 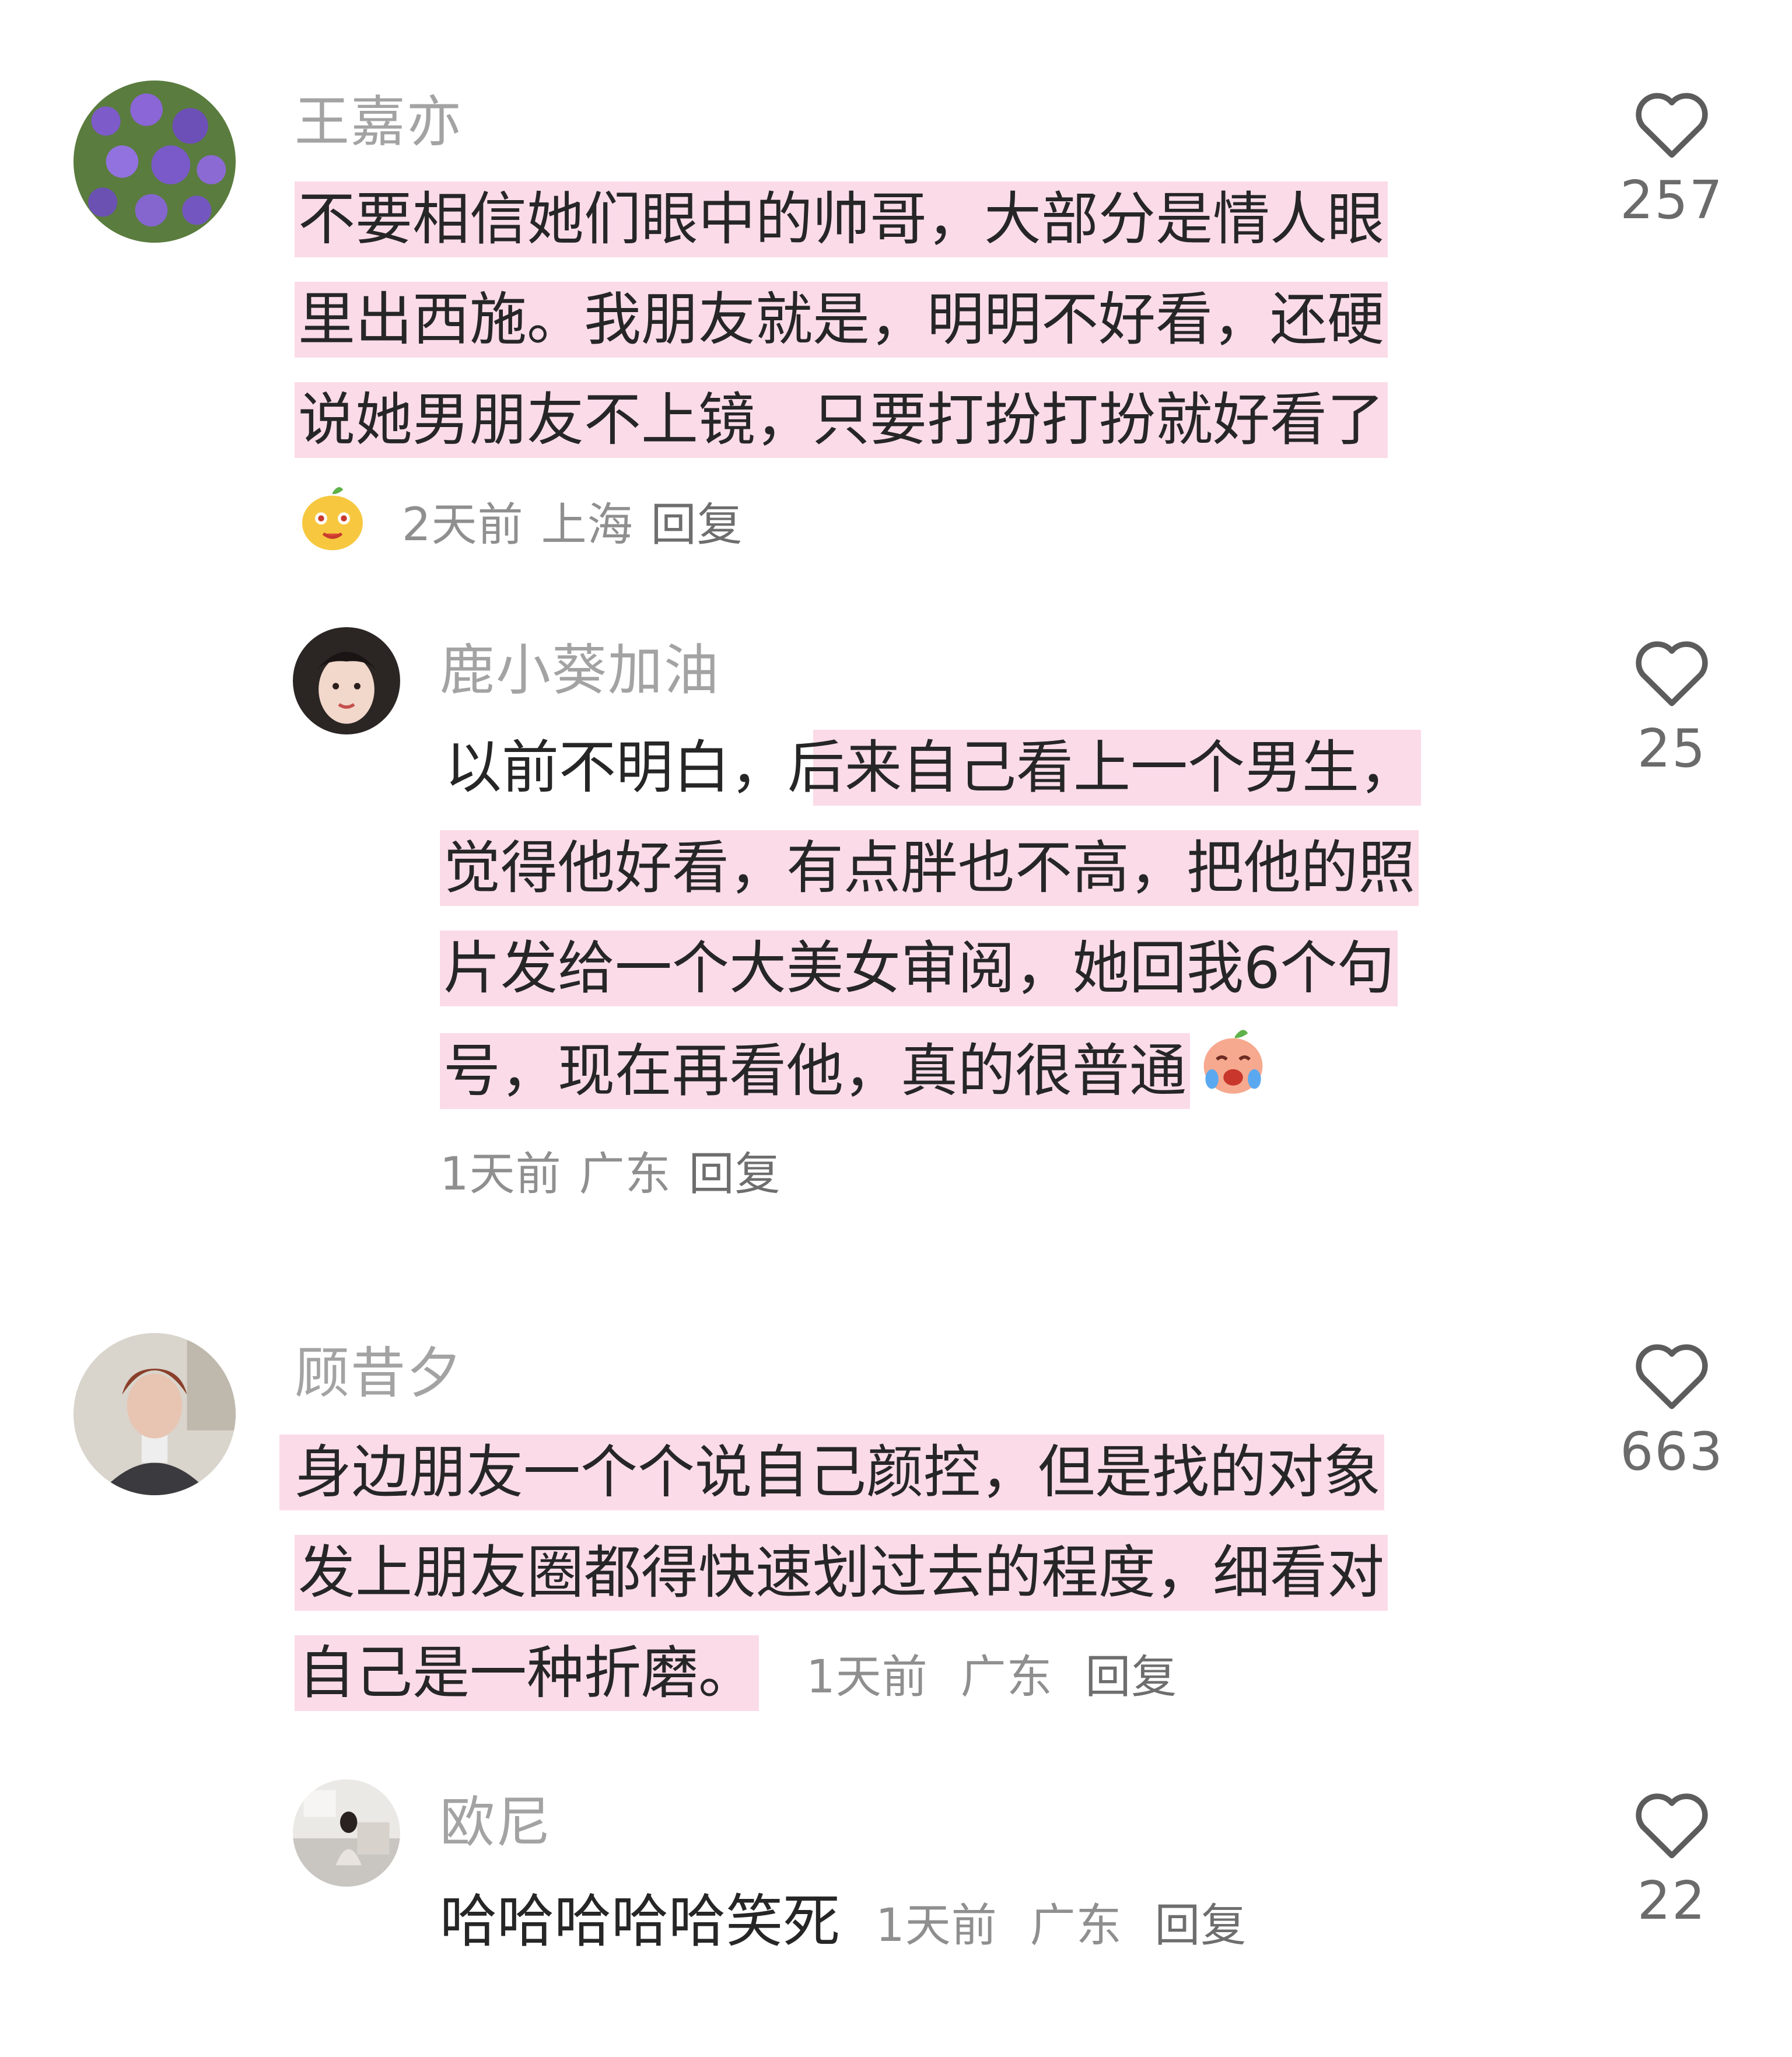 I want to click on location: 广东, so click(x=1076, y=1925).